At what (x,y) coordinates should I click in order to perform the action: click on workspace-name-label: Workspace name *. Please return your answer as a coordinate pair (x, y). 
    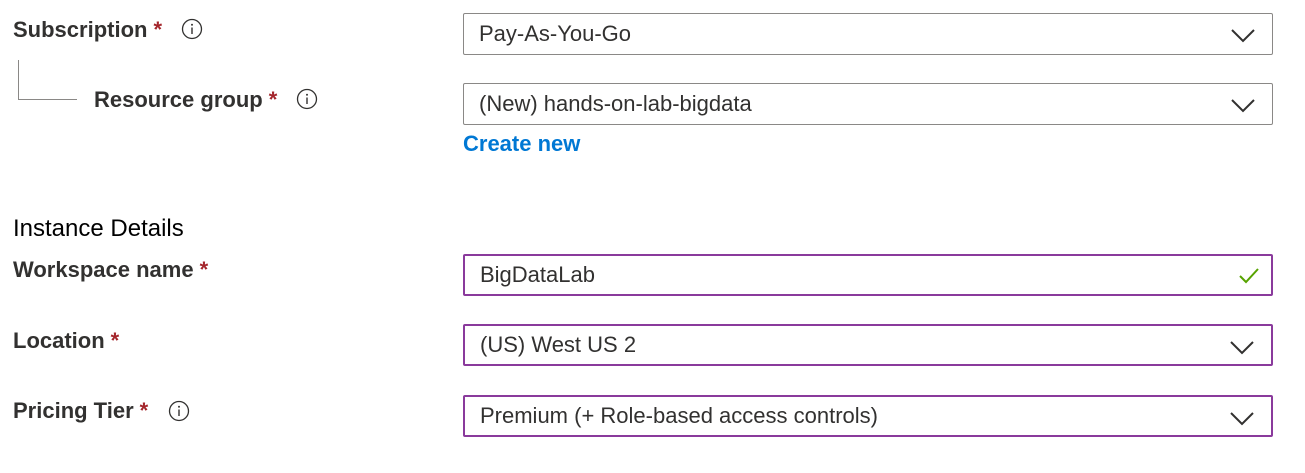
    Looking at the image, I should click on (110, 270).